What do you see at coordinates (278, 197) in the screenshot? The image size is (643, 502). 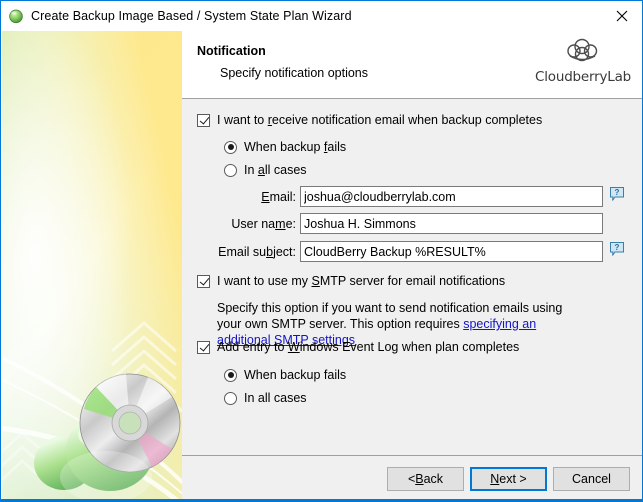 I see `email-field-label: Email:` at bounding box center [278, 197].